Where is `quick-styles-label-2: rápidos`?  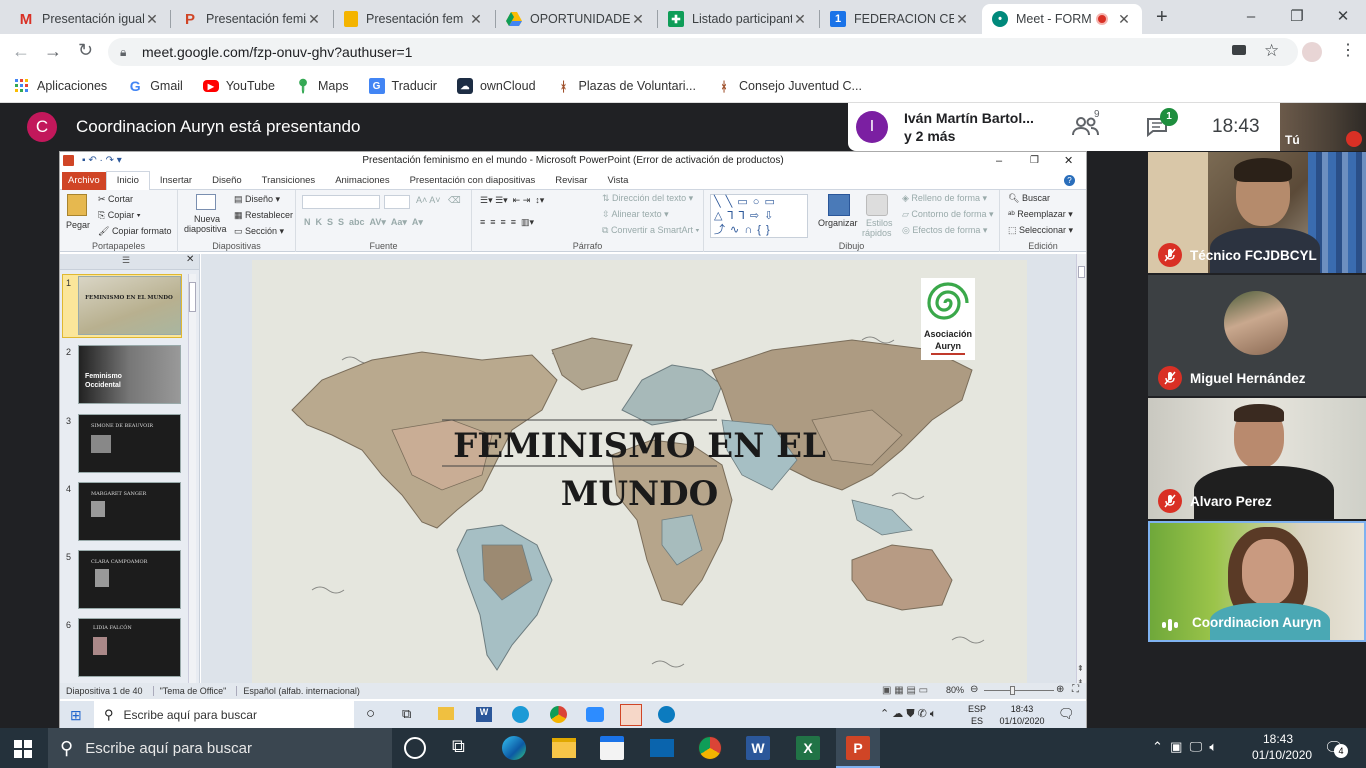 quick-styles-label-2: rápidos is located at coordinates (877, 233).